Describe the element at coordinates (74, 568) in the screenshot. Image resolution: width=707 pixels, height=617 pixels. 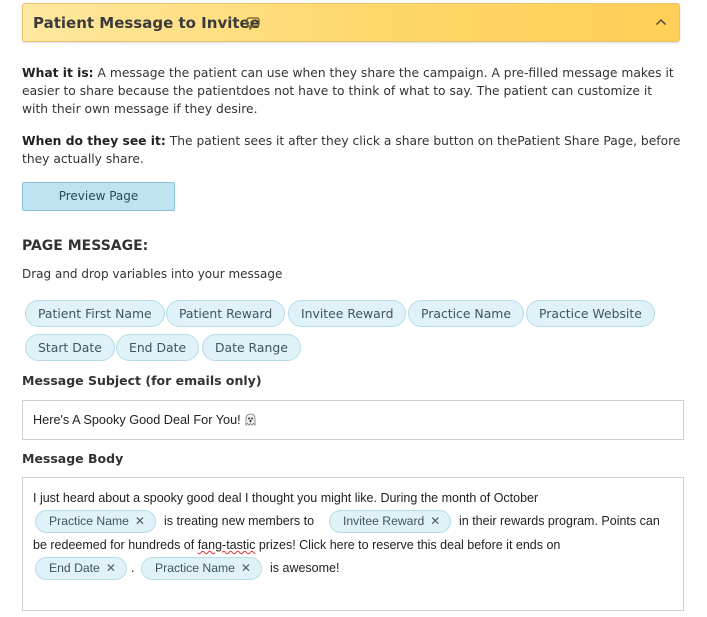
I see `token-label: End Date` at that location.